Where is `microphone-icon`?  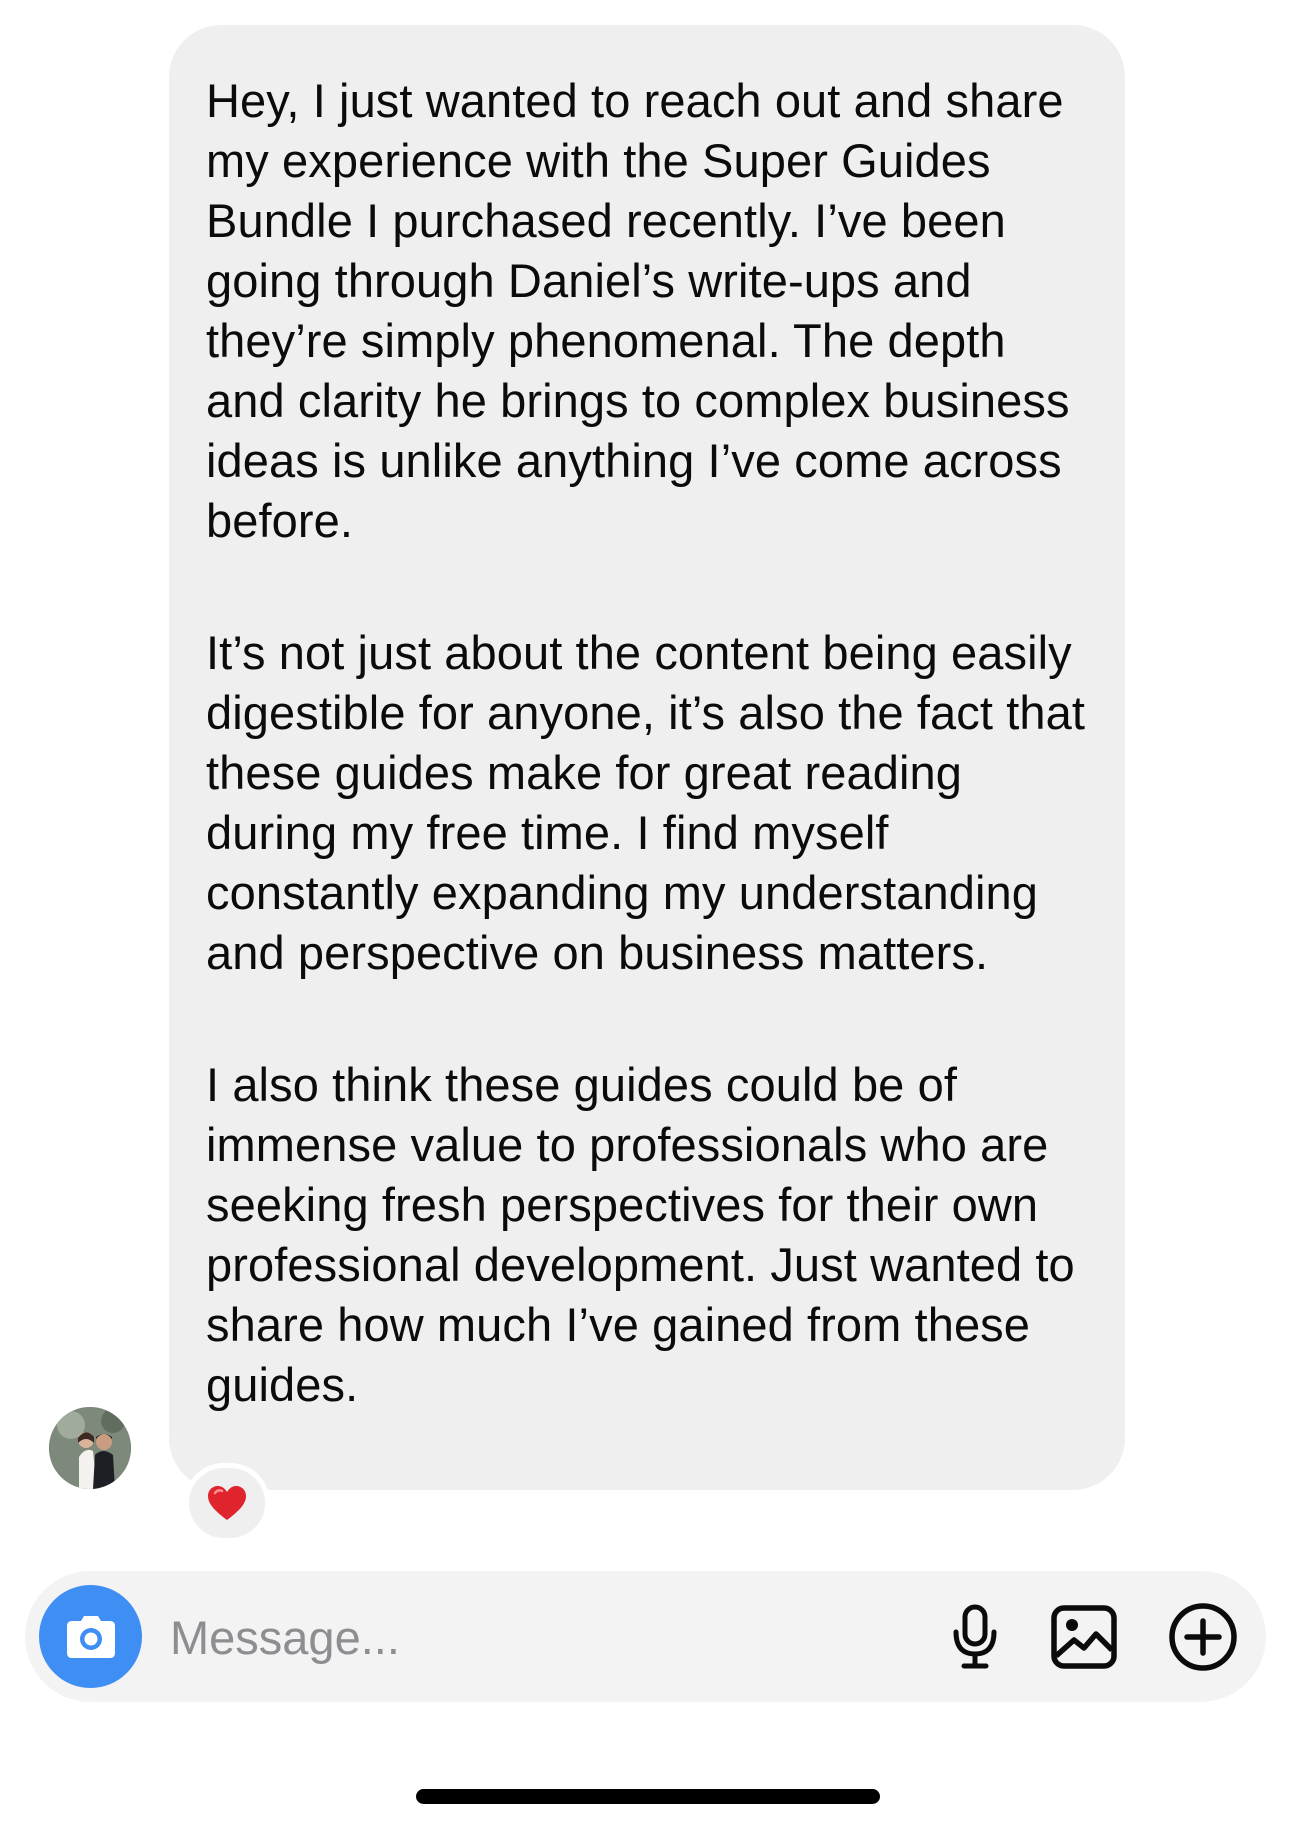 microphone-icon is located at coordinates (975, 1636).